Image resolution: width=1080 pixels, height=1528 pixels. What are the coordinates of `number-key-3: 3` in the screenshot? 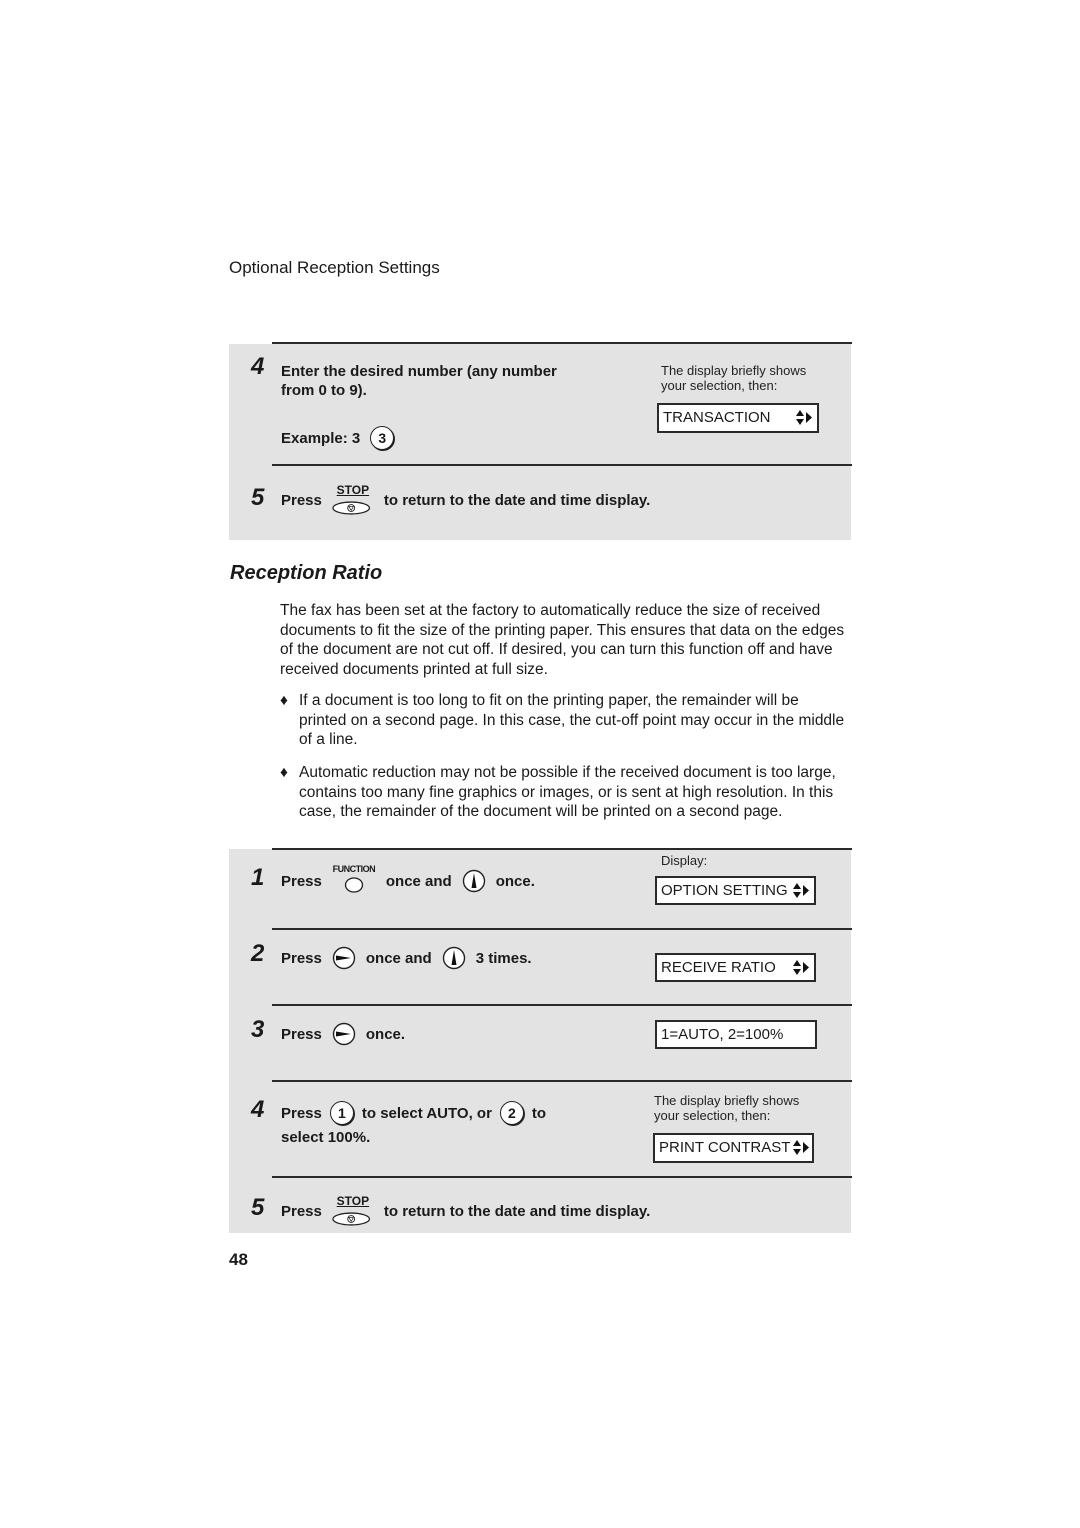 It's located at (382, 438).